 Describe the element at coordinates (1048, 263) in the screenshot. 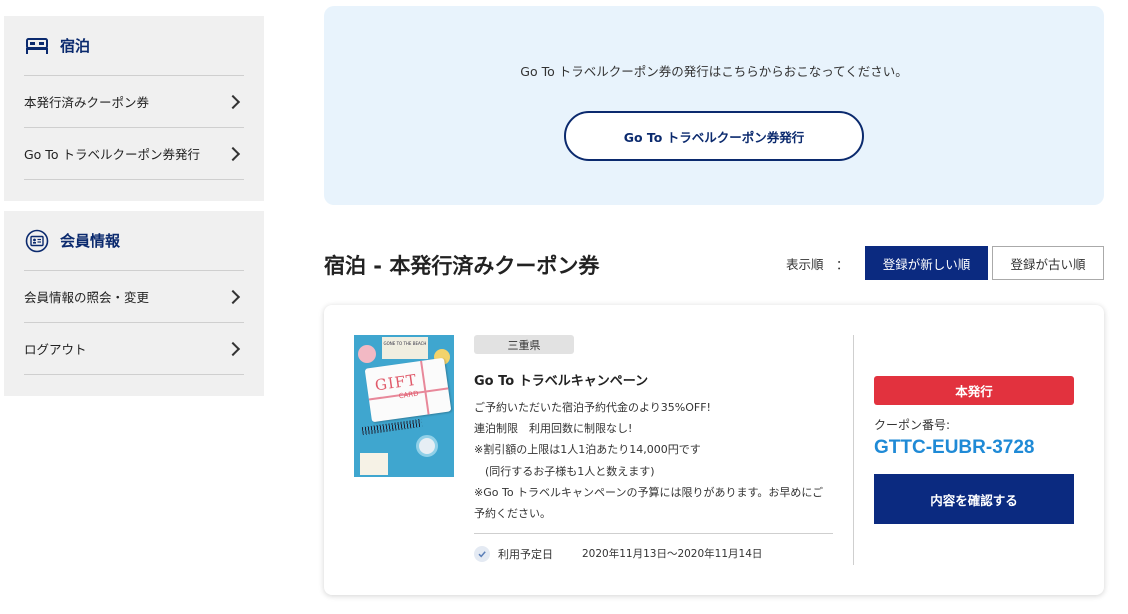

I see `sort-oldest-button: 登録が古い順` at that location.